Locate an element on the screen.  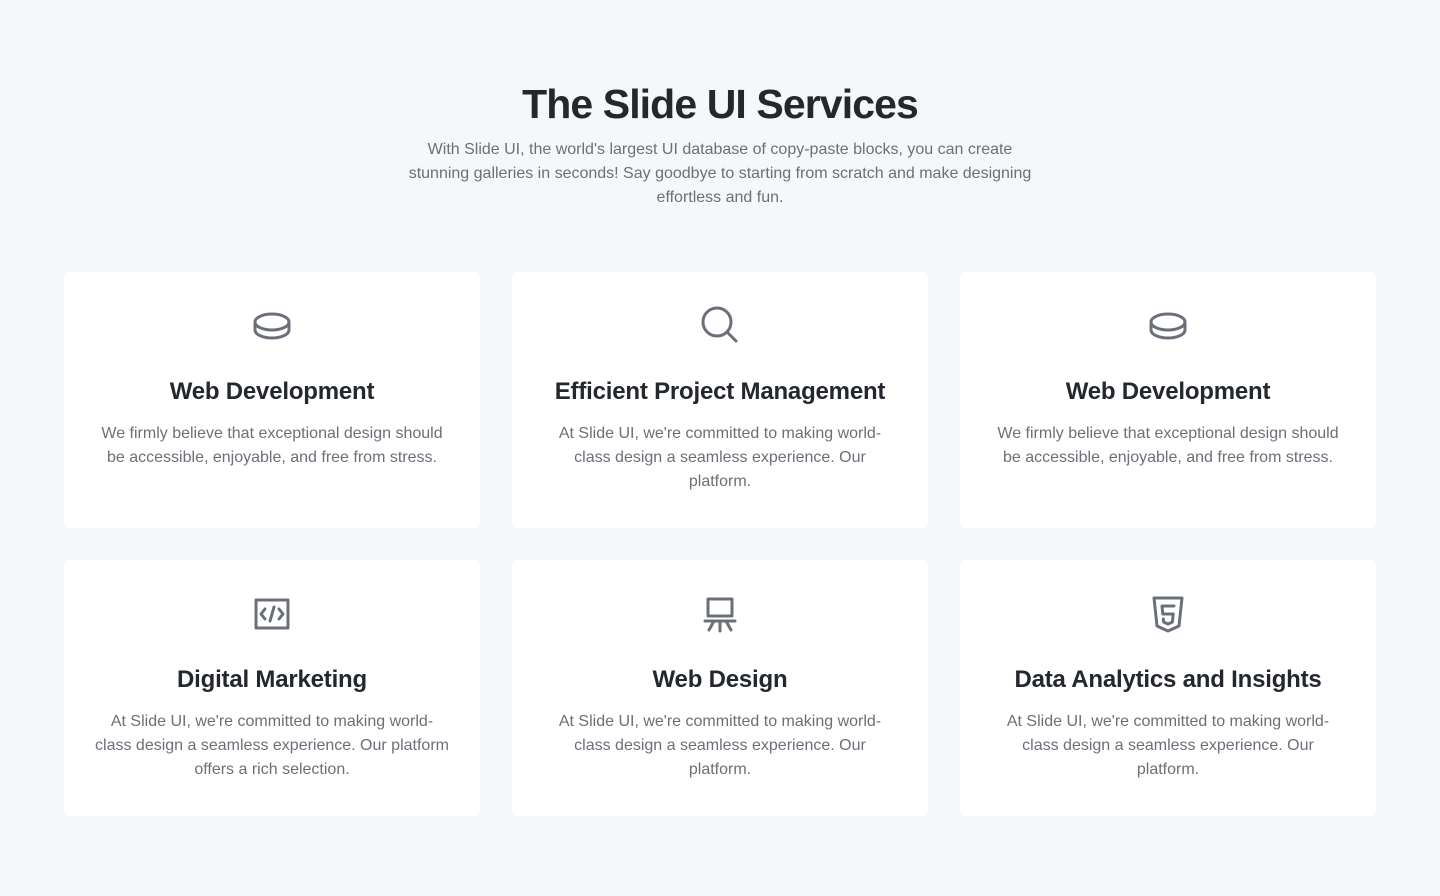
page-title: The Slide UI Services is located at coordinates (720, 104).